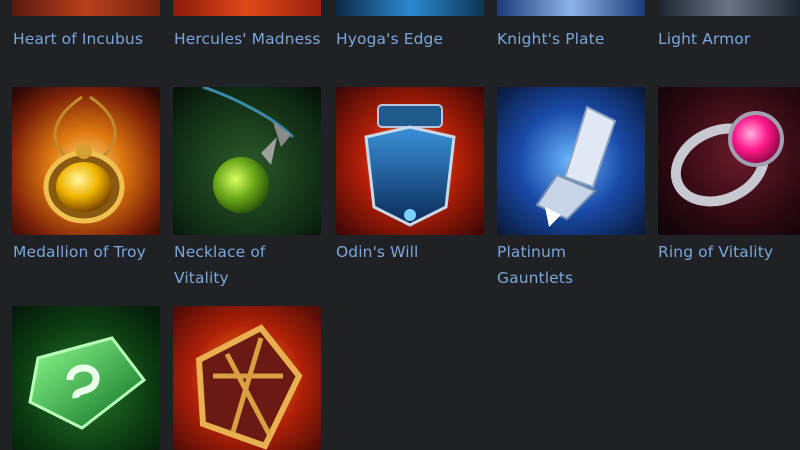  Describe the element at coordinates (88, 39) in the screenshot. I see `item-label: Heart of Incubus` at that location.